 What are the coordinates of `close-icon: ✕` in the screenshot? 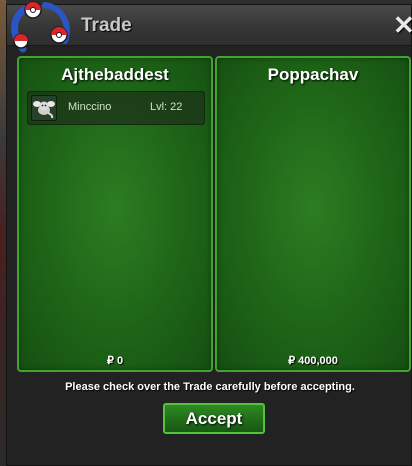 It's located at (402, 25).